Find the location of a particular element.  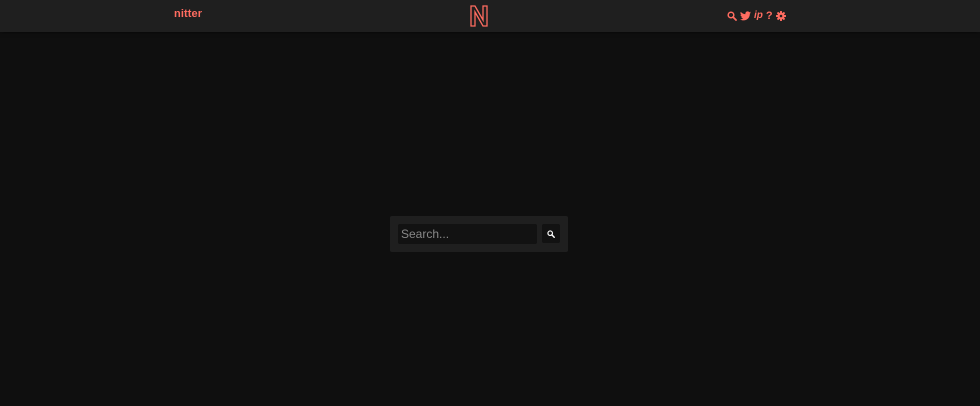

brand-link: nitter is located at coordinates (188, 14).